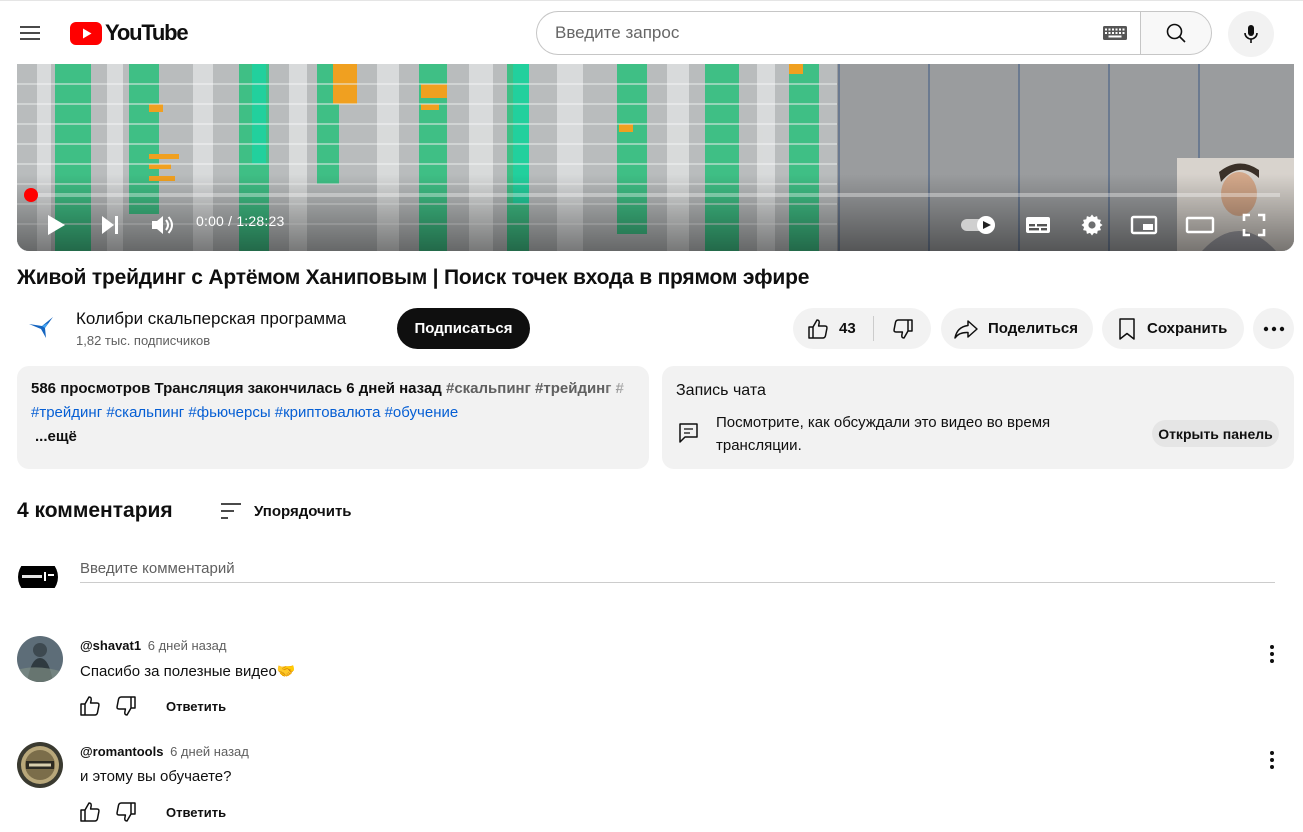 This screenshot has width=1303, height=832. I want to click on description-top-tags: #скальпинг #трейдинг #, so click(535, 388).